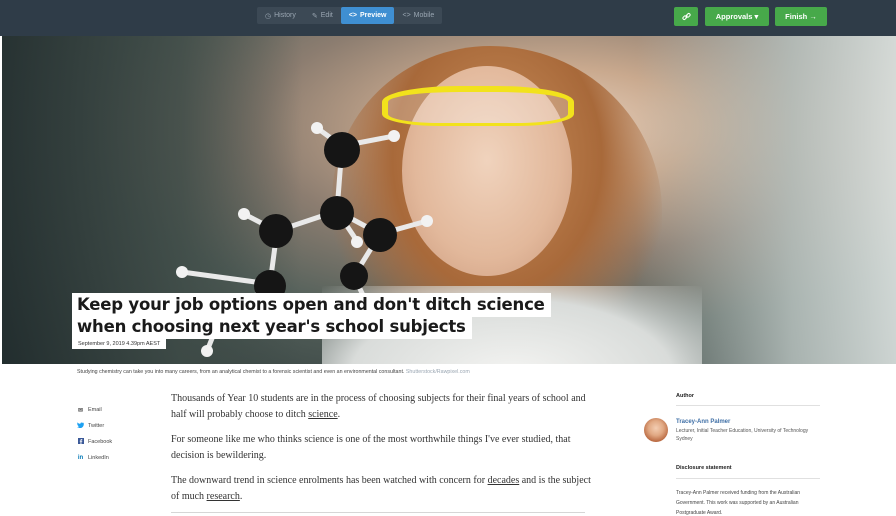  I want to click on publish-date: September 9, 2019 4.39pm AEST, so click(119, 344).